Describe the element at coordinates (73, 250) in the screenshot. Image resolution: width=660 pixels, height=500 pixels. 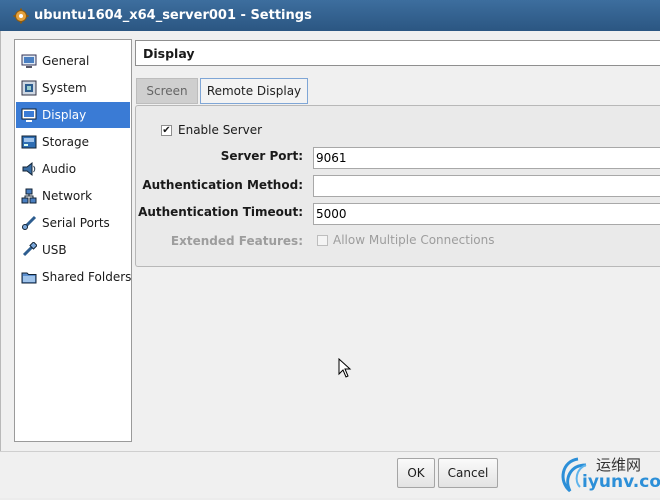
I see `sidebar-item-usb: USB` at that location.